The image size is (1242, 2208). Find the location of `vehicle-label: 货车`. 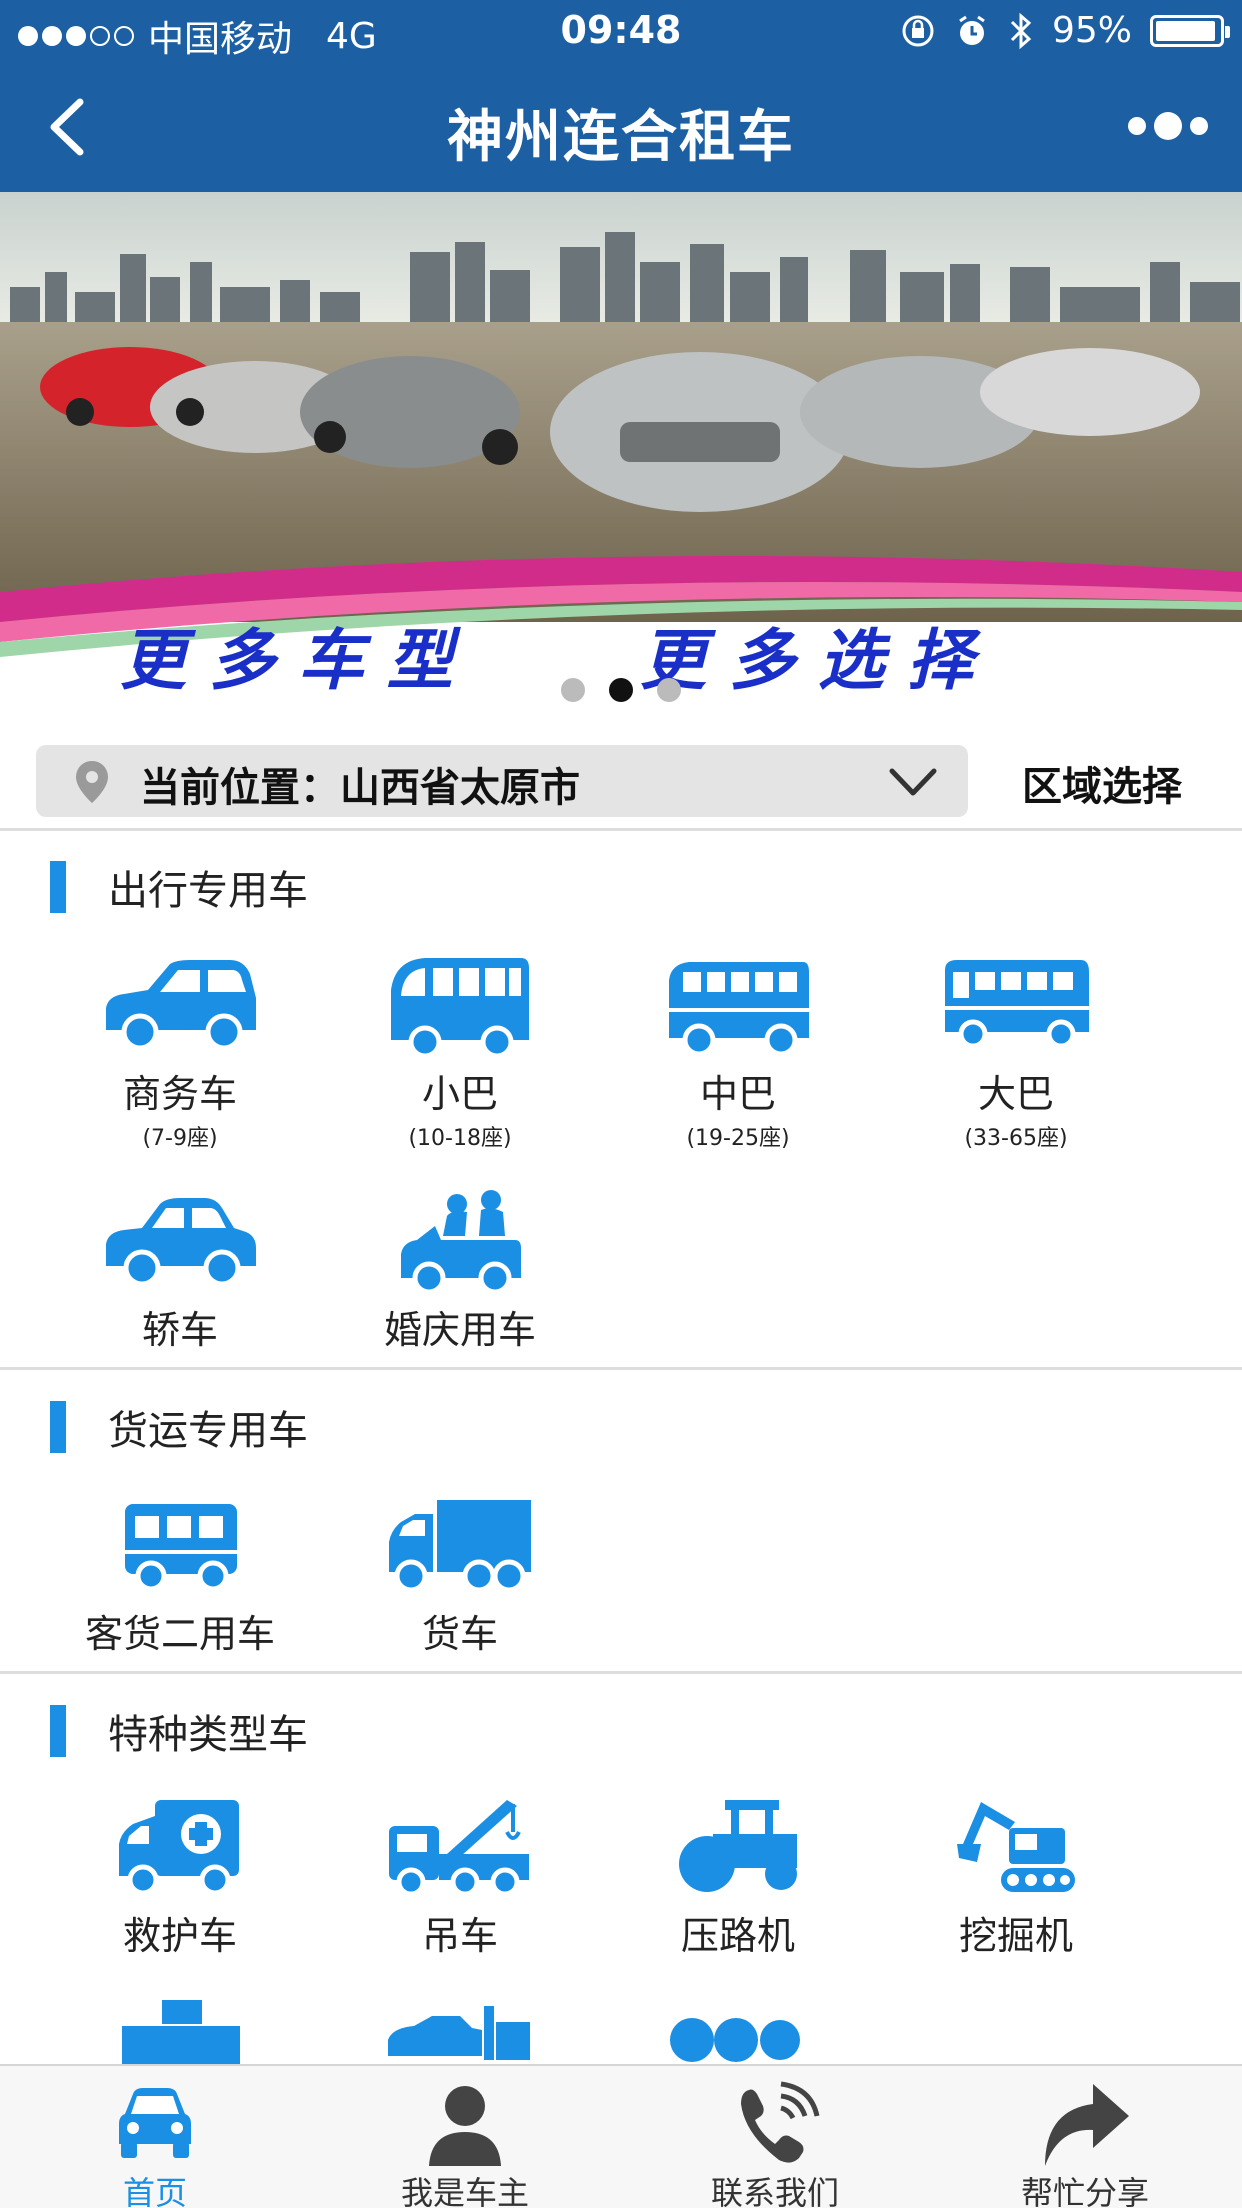

vehicle-label: 货车 is located at coordinates (459, 1634).